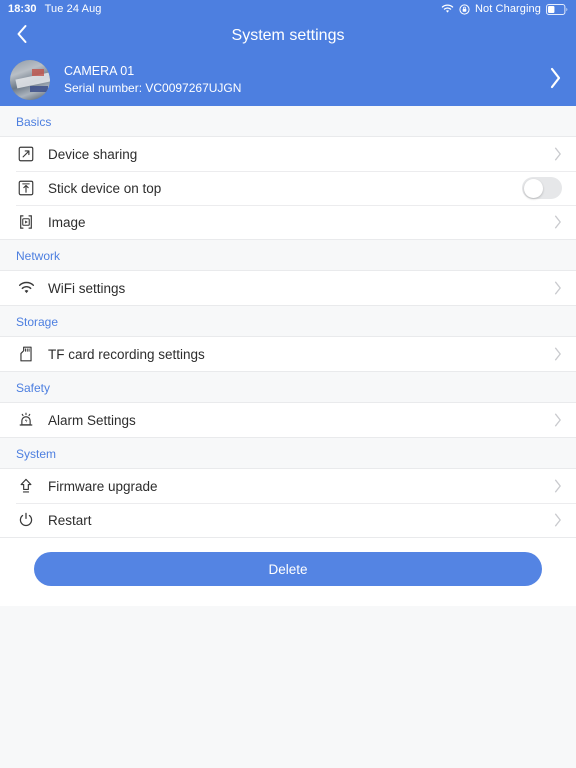  I want to click on row-label: TF card recording settings, so click(126, 354).